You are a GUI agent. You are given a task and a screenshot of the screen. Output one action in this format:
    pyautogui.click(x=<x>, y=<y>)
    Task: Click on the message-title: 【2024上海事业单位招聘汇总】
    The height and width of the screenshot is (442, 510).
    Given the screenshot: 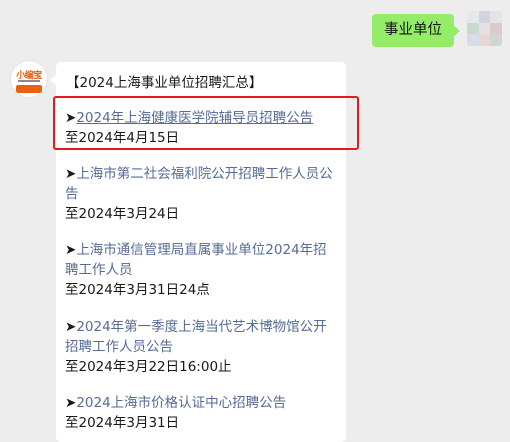 What is the action you would take?
    pyautogui.click(x=164, y=83)
    